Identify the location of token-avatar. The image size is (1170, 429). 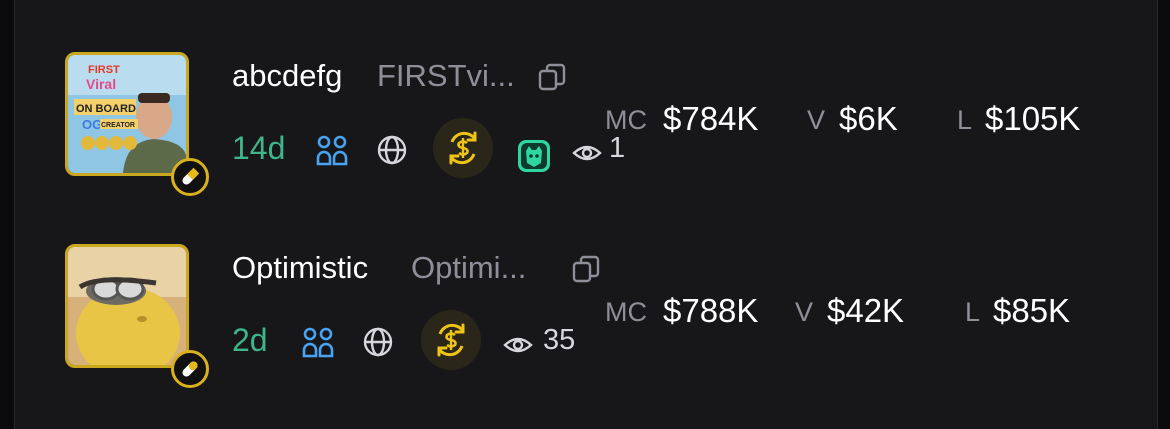
(137, 316).